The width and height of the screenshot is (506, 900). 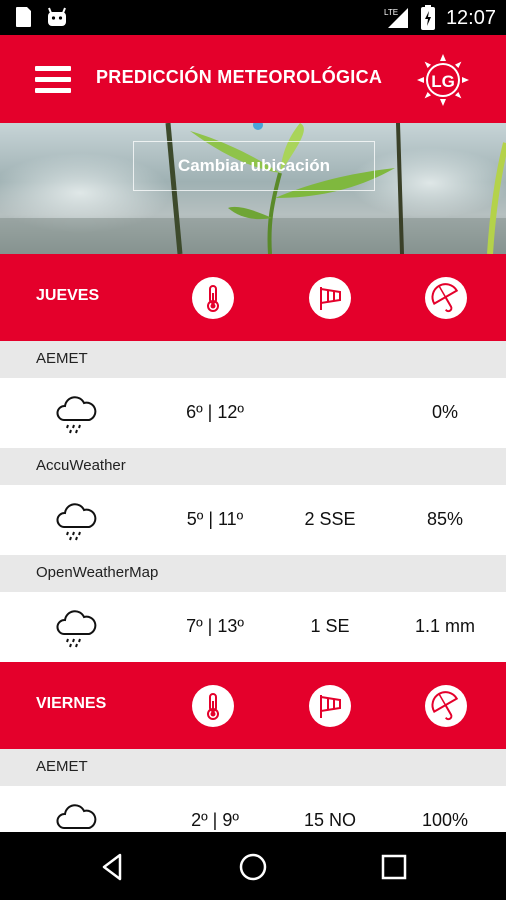 I want to click on precipitation: 100%, so click(x=445, y=820).